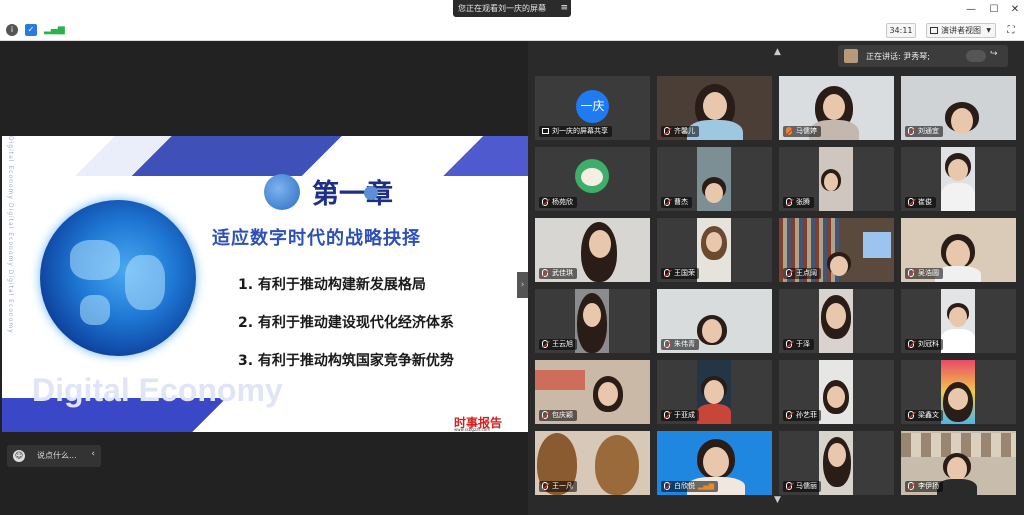 This screenshot has width=1024, height=515. What do you see at coordinates (265, 156) in the screenshot?
I see `slide-top-band` at bounding box center [265, 156].